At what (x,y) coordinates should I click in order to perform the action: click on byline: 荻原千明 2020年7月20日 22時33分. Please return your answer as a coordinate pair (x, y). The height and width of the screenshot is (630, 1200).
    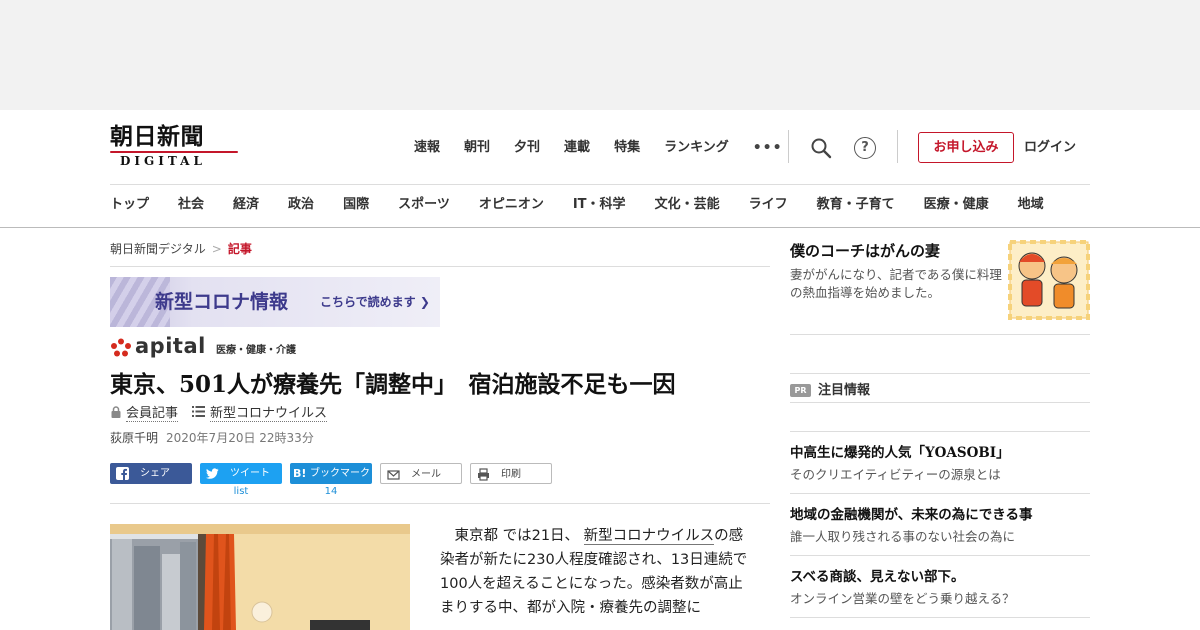
    Looking at the image, I should click on (212, 438).